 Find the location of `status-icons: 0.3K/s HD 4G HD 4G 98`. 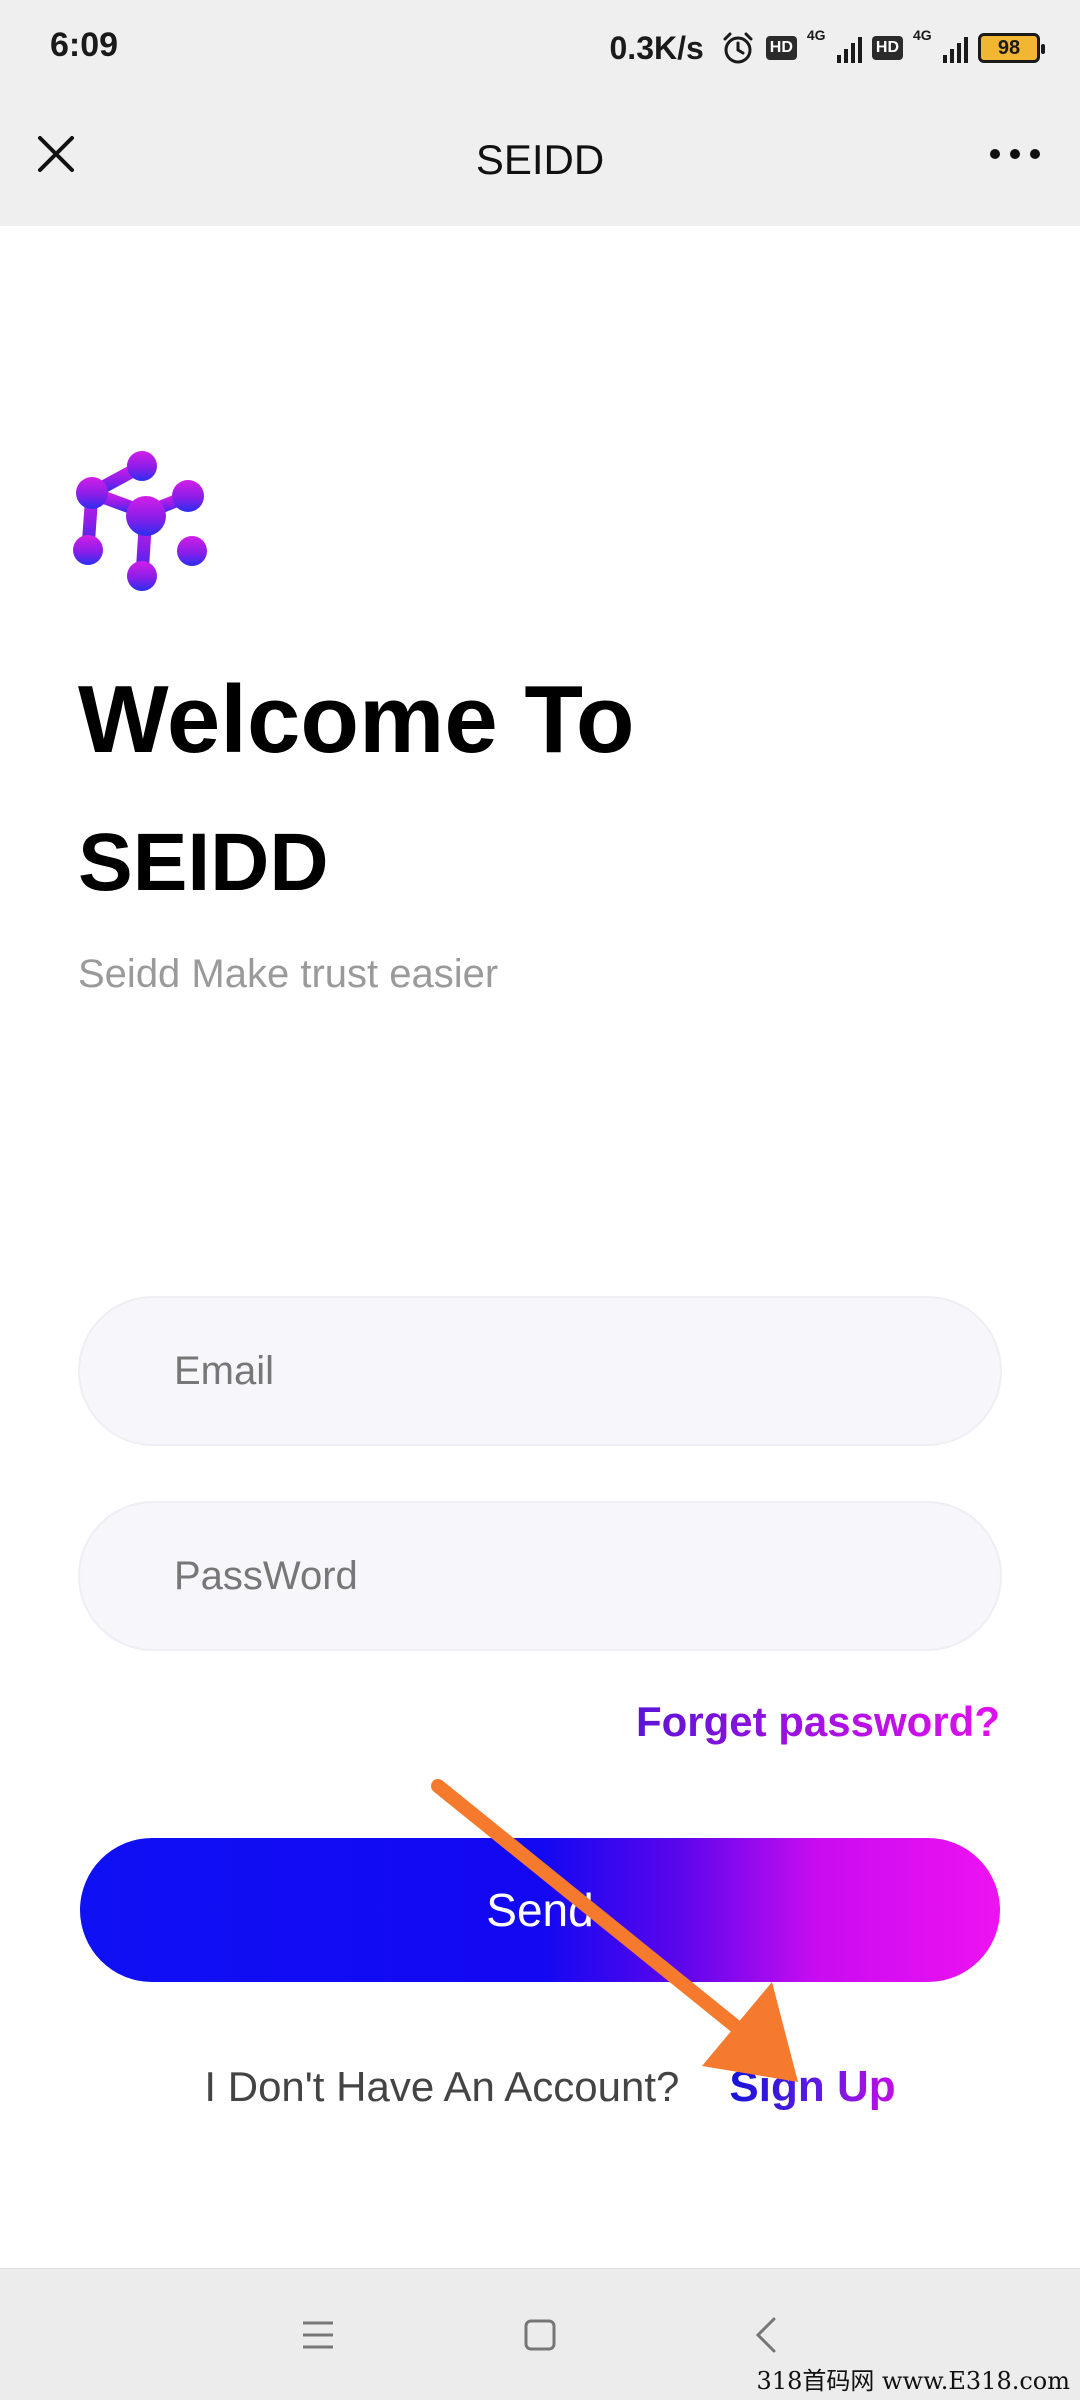

status-icons: 0.3K/s HD 4G HD 4G 98 is located at coordinates (827, 48).